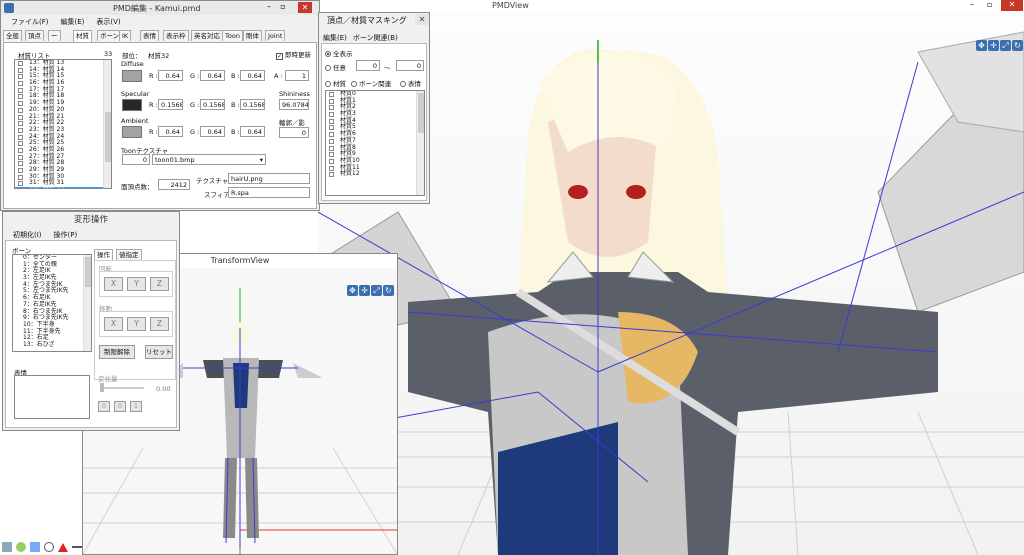 Image resolution: width=1024 pixels, height=555 pixels. What do you see at coordinates (212, 131) in the screenshot?
I see `ambient-g-field: 0.64` at bounding box center [212, 131].